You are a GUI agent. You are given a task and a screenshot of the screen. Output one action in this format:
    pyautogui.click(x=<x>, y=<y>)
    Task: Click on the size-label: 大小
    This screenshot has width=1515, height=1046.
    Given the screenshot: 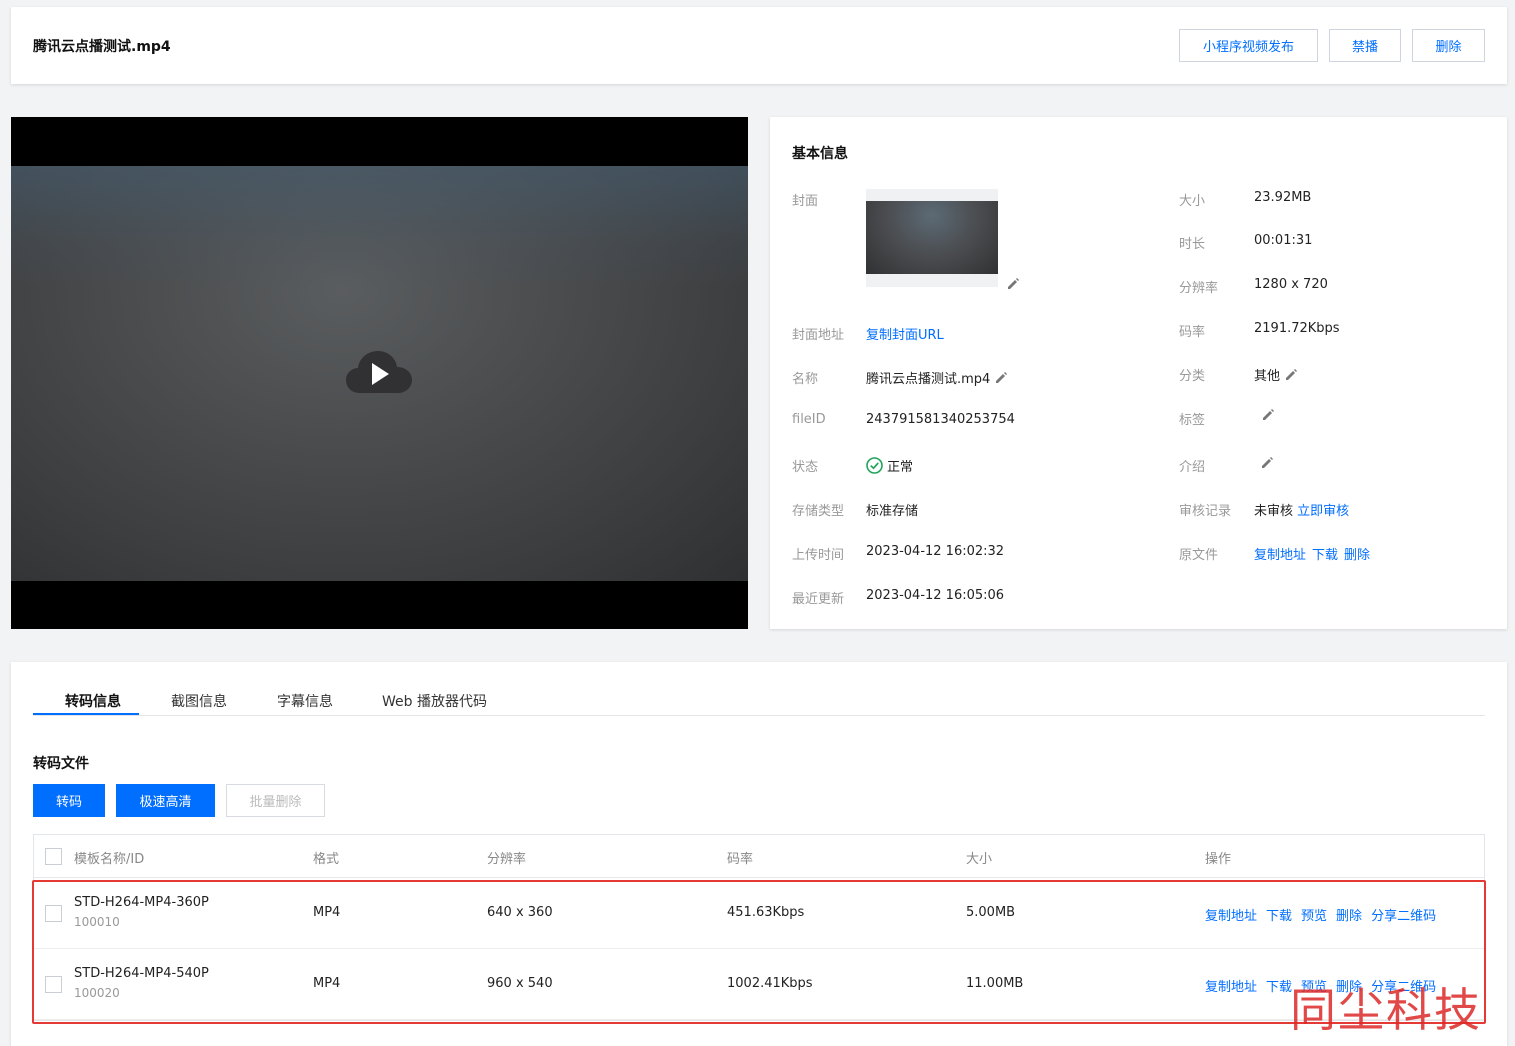 What is the action you would take?
    pyautogui.click(x=1192, y=201)
    